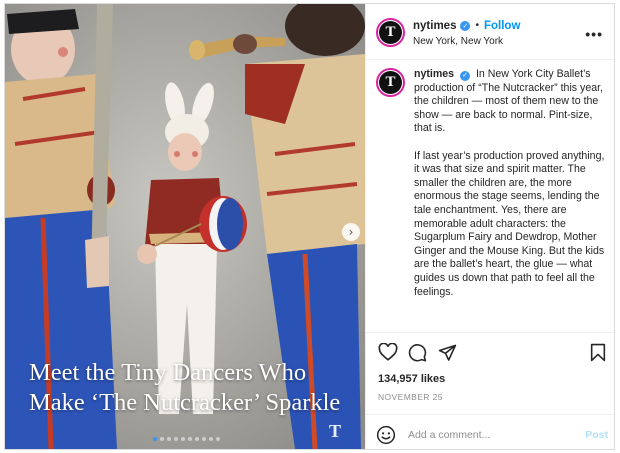  What do you see at coordinates (596, 435) in the screenshot?
I see `post-comment-button: Post` at bounding box center [596, 435].